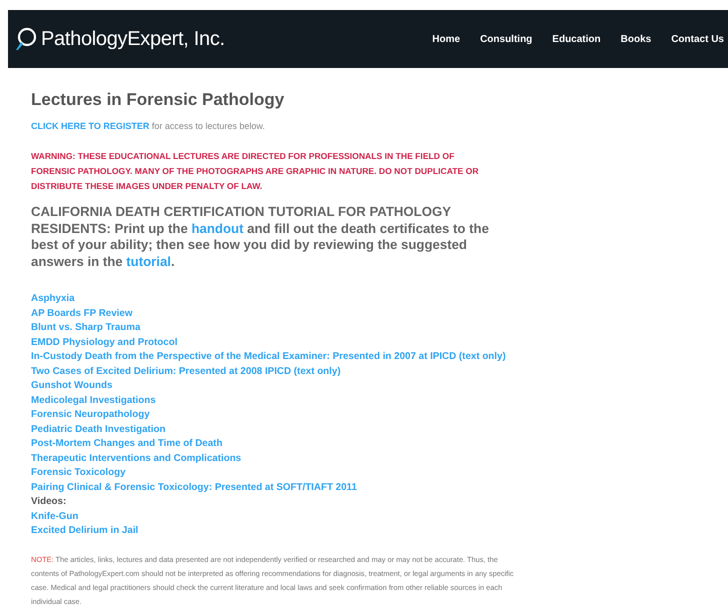 This screenshot has height=612, width=728. Describe the element at coordinates (85, 327) in the screenshot. I see `lecture-link: Blunt vs. Sharp Trauma` at that location.